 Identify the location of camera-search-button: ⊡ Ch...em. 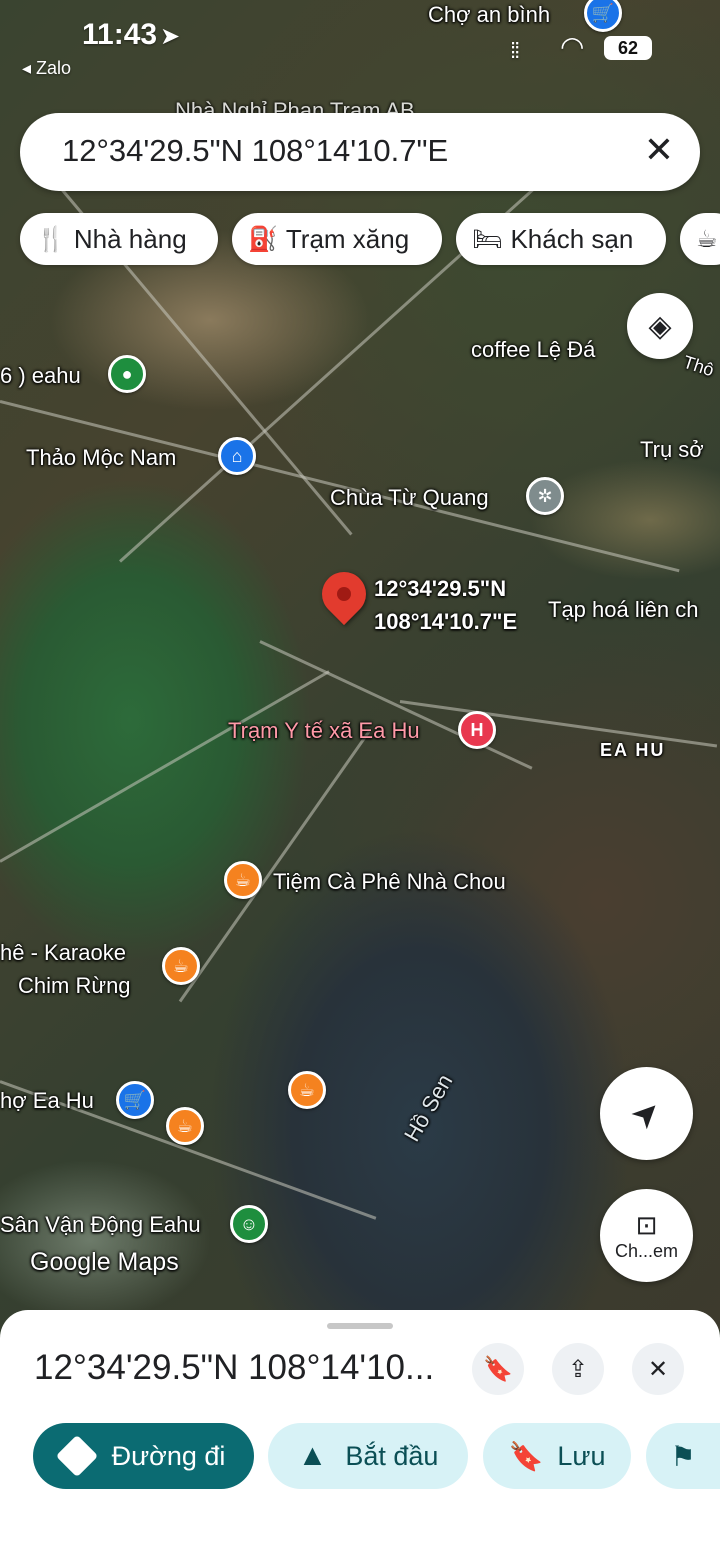
(646, 1235).